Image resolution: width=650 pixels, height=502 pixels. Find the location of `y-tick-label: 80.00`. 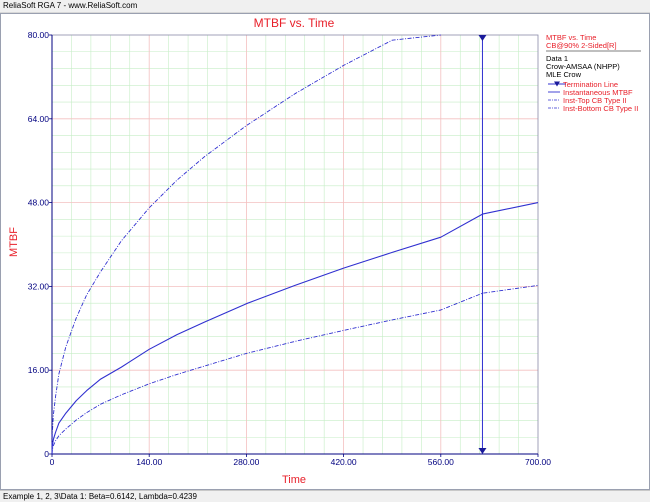

y-tick-label: 80.00 is located at coordinates (39, 35).